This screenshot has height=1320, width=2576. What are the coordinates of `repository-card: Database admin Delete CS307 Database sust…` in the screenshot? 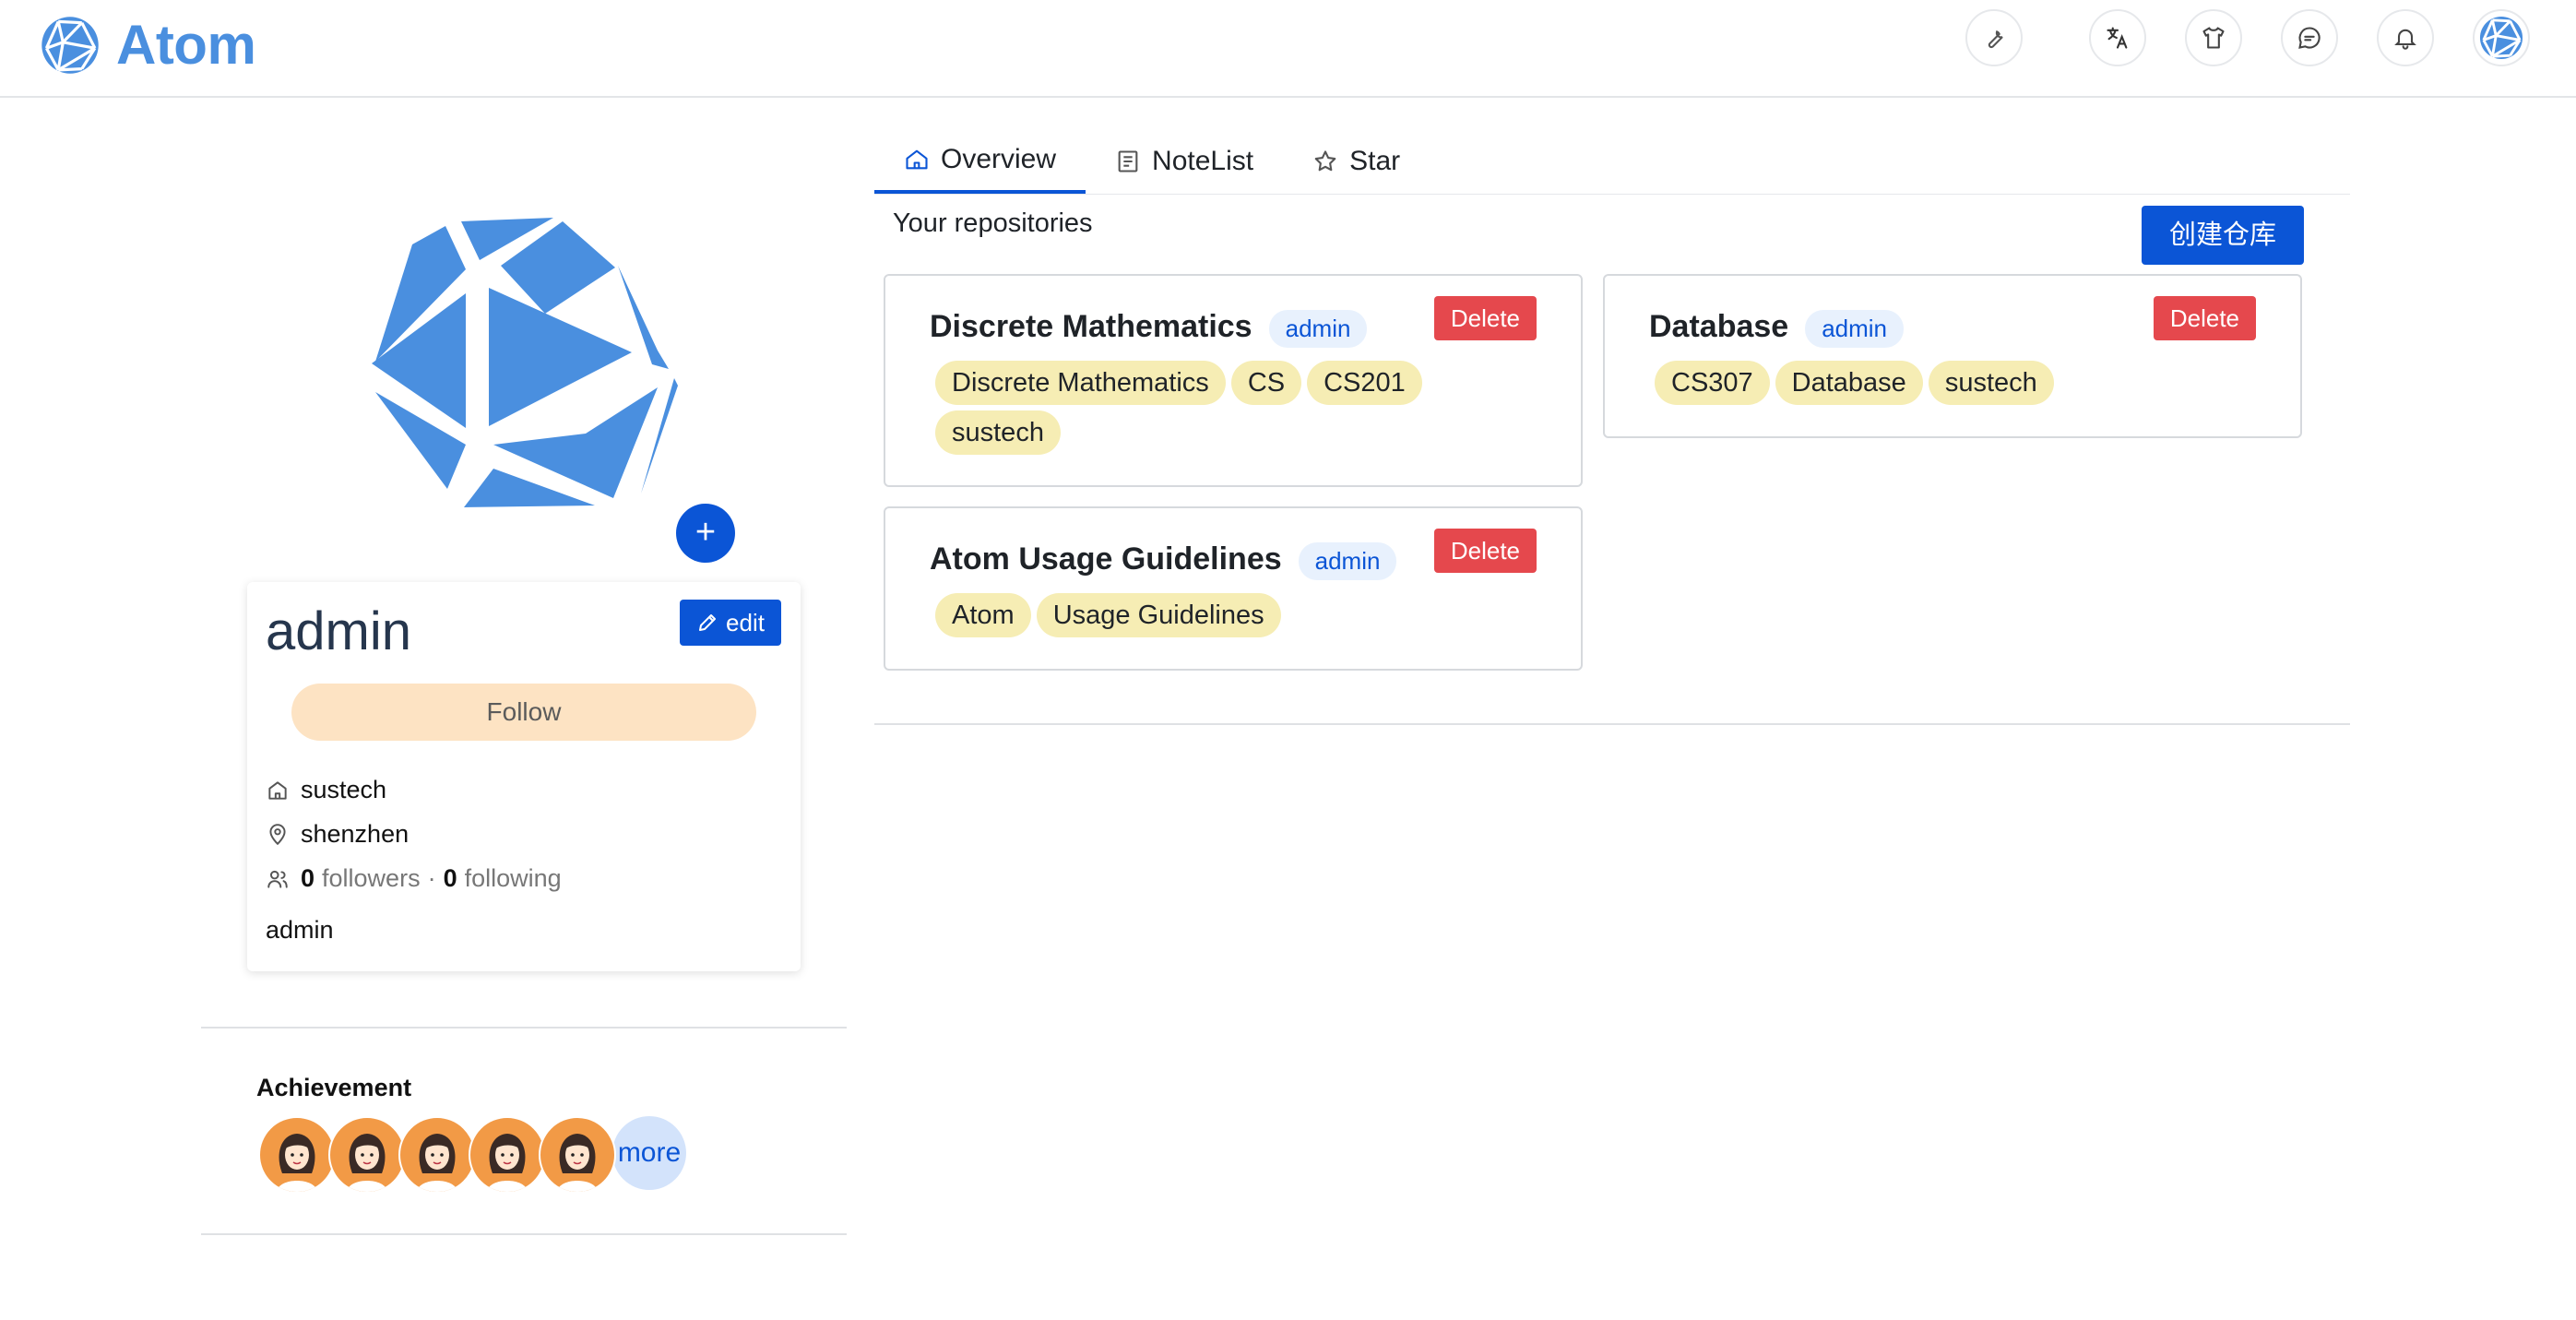 It's located at (1953, 356).